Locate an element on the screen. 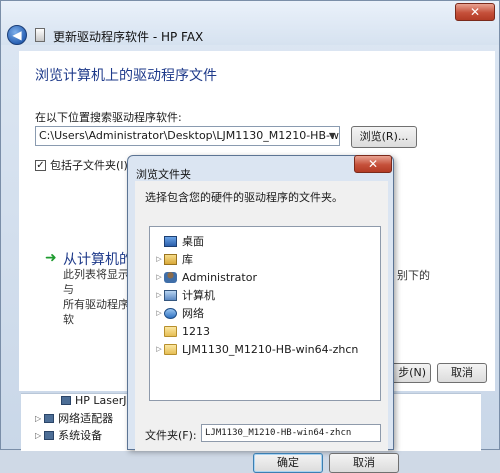 This screenshot has width=500, height=473. network-icon is located at coordinates (170, 313).